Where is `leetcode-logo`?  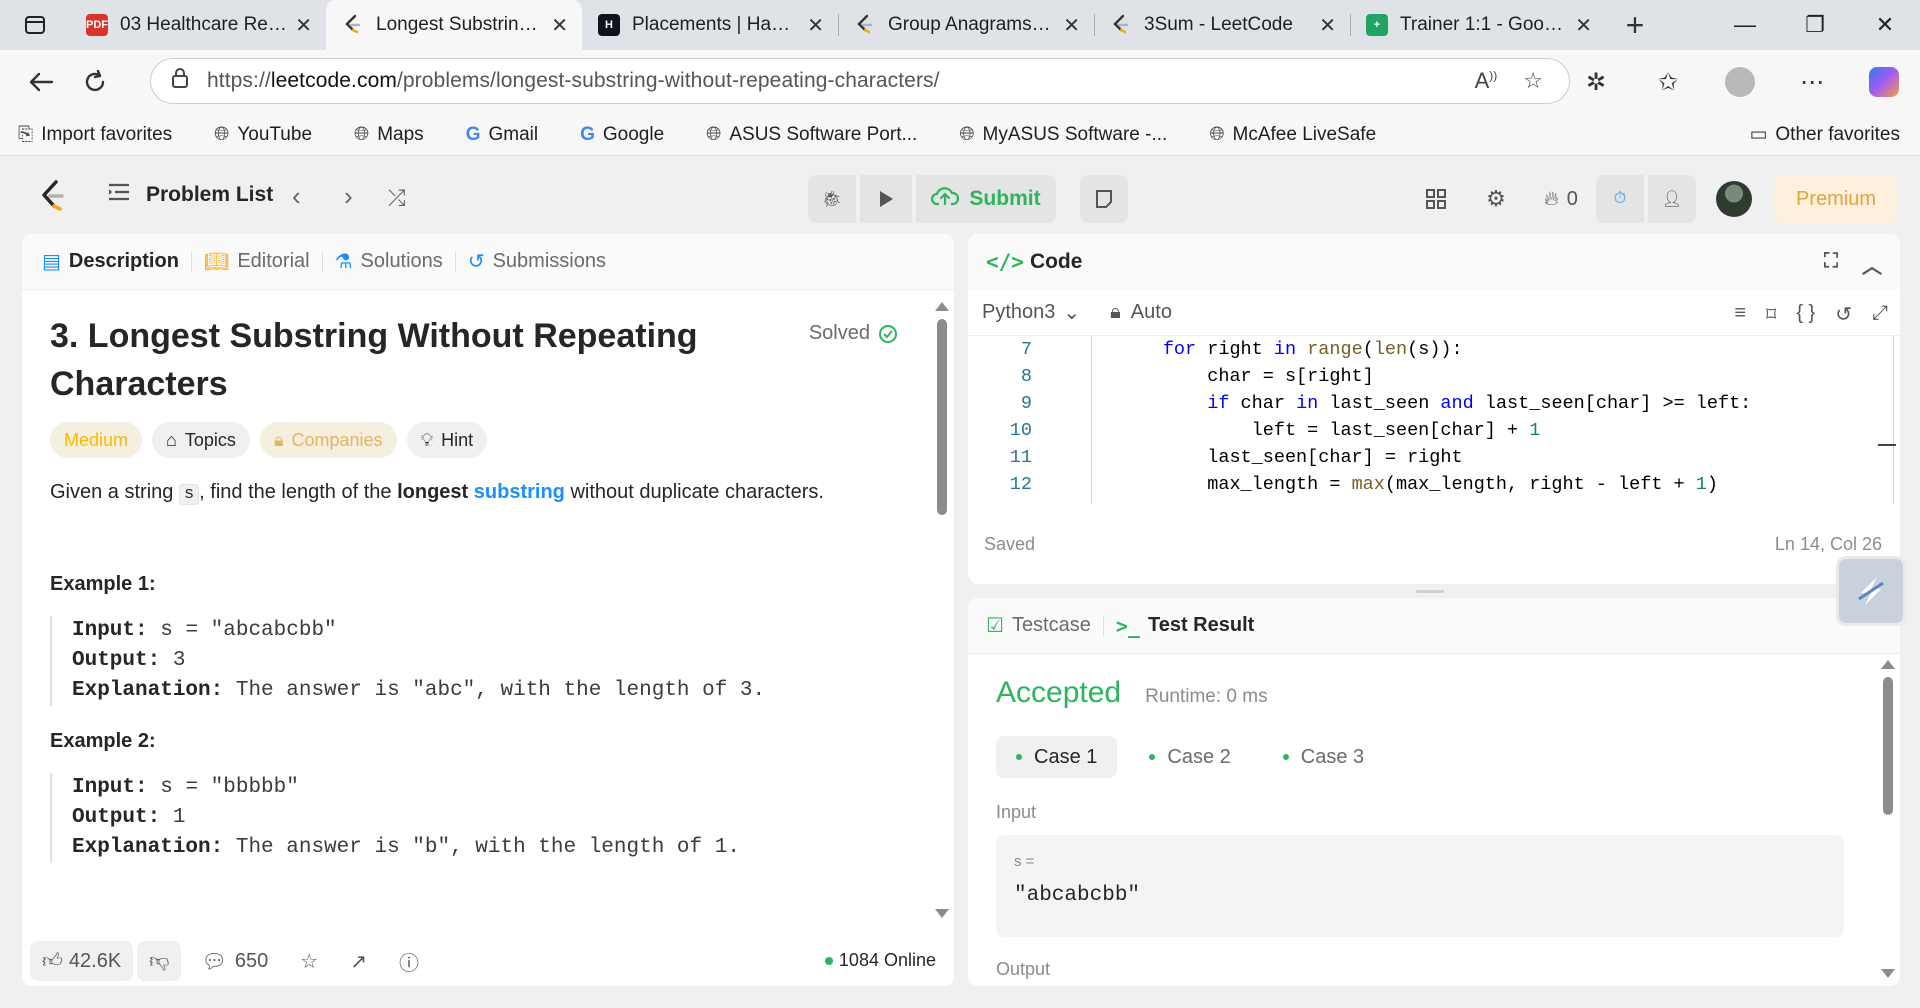 leetcode-logo is located at coordinates (53, 199).